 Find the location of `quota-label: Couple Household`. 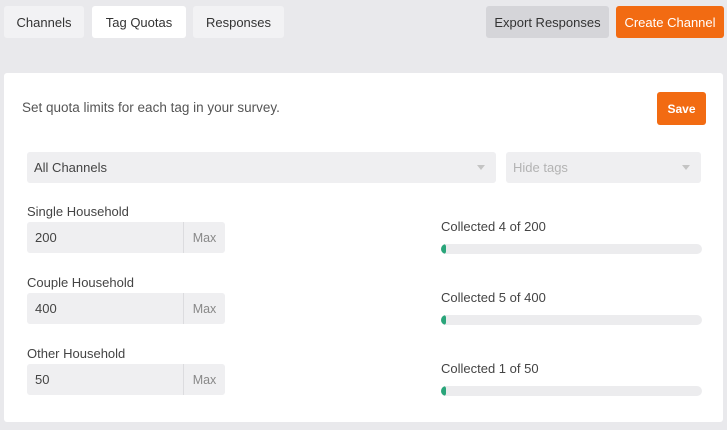

quota-label: Couple Household is located at coordinates (80, 282).